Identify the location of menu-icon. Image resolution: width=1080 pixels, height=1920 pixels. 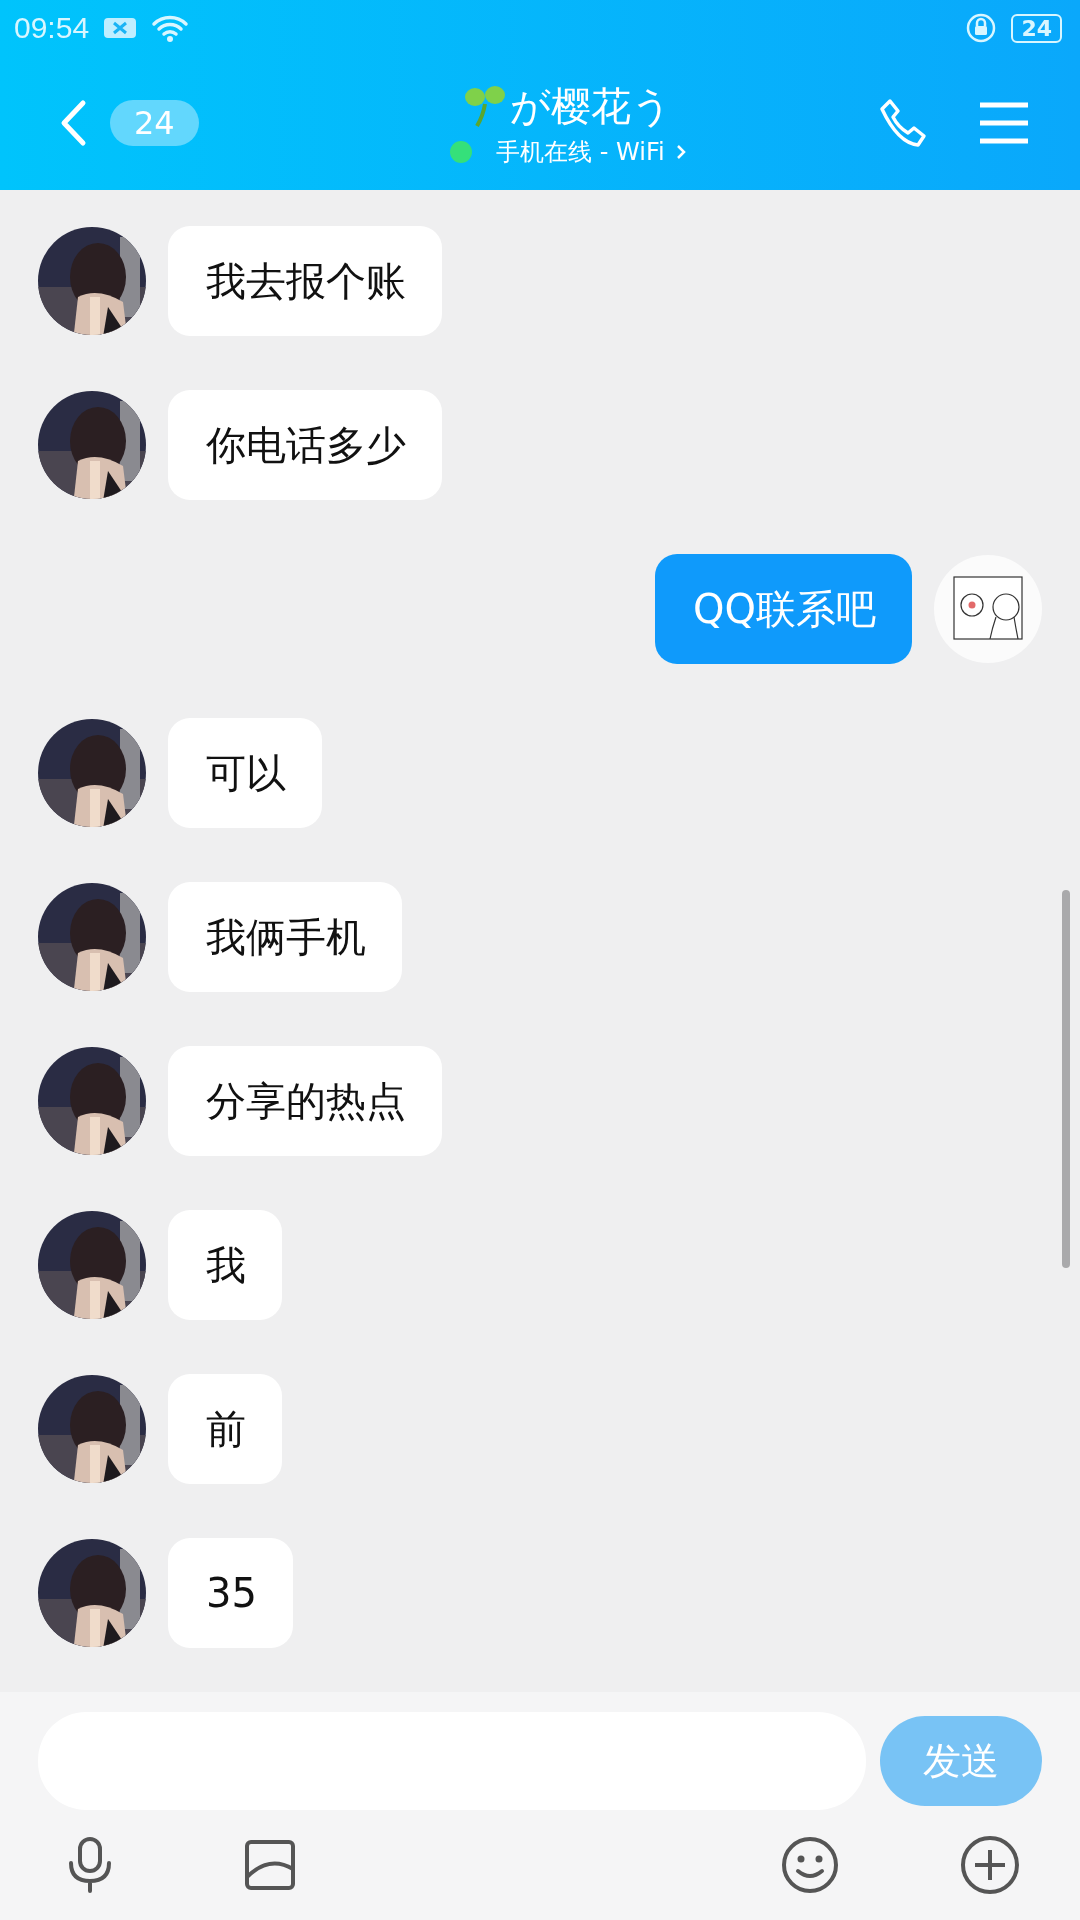
(1004, 123).